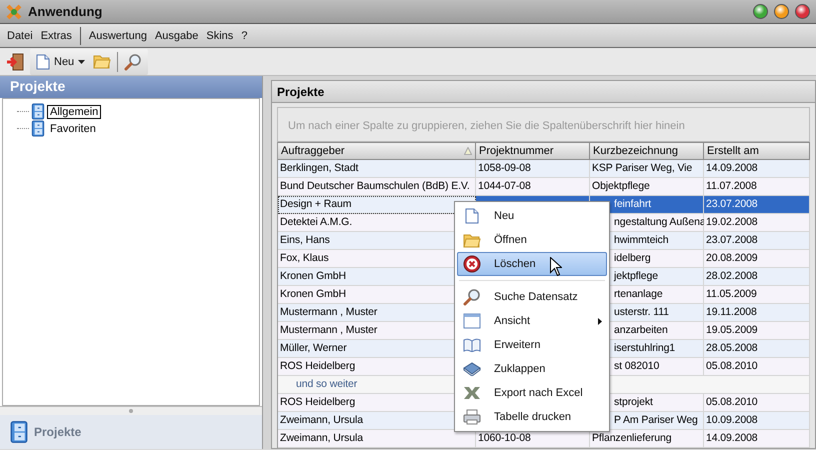 This screenshot has height=450, width=816. I want to click on panel-title: Projekte, so click(131, 87).